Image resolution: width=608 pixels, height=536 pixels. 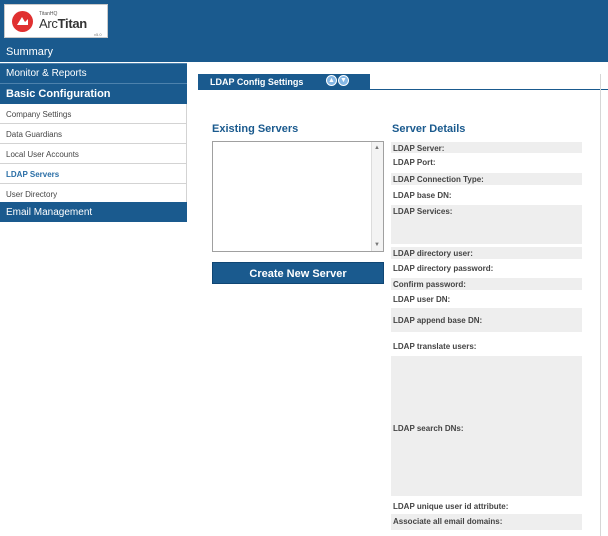 I want to click on brand-name: ArcTitan, so click(x=63, y=23).